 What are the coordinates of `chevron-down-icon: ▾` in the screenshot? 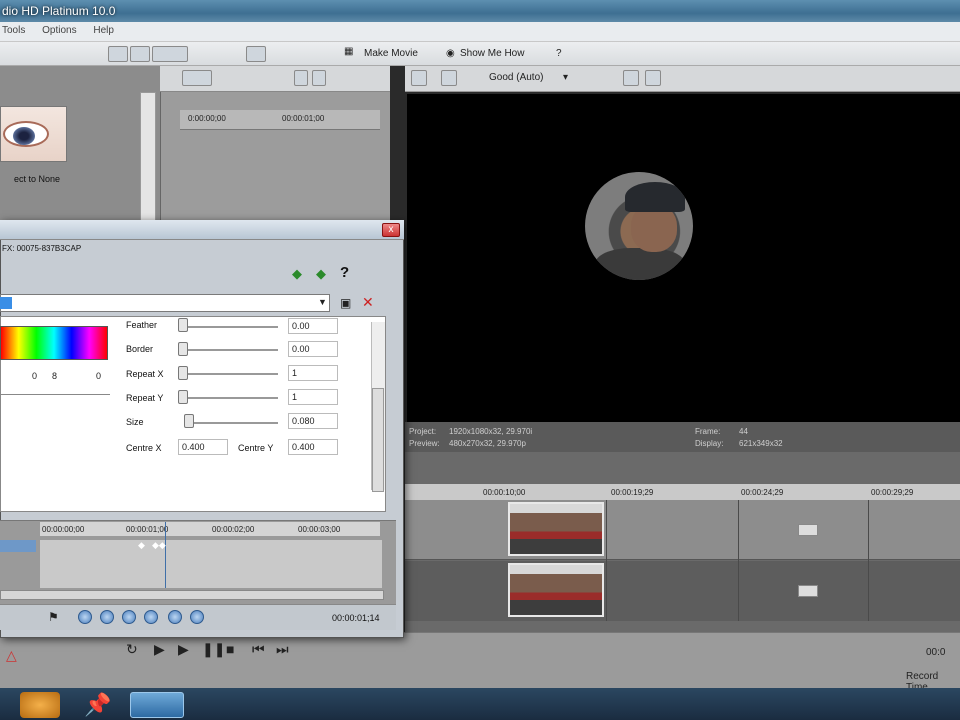 It's located at (565, 77).